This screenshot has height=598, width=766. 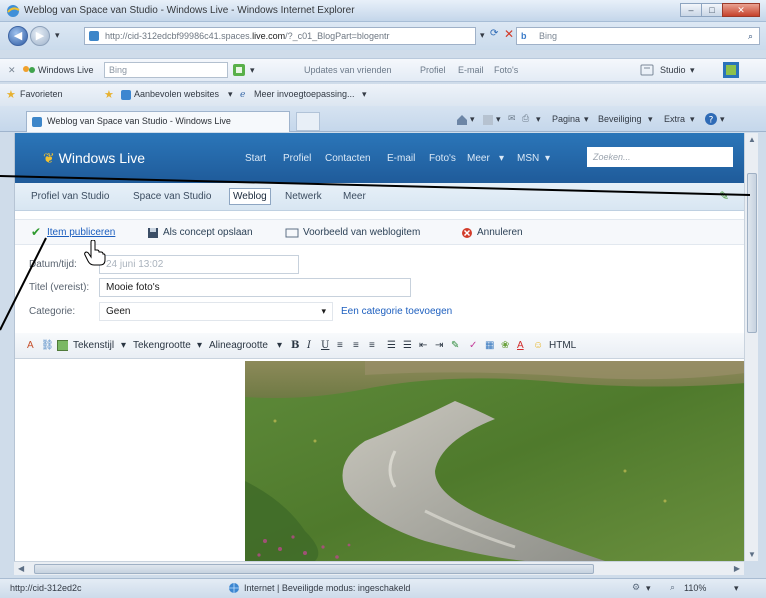 What do you see at coordinates (255, 158) in the screenshot?
I see `nav-start: Start` at bounding box center [255, 158].